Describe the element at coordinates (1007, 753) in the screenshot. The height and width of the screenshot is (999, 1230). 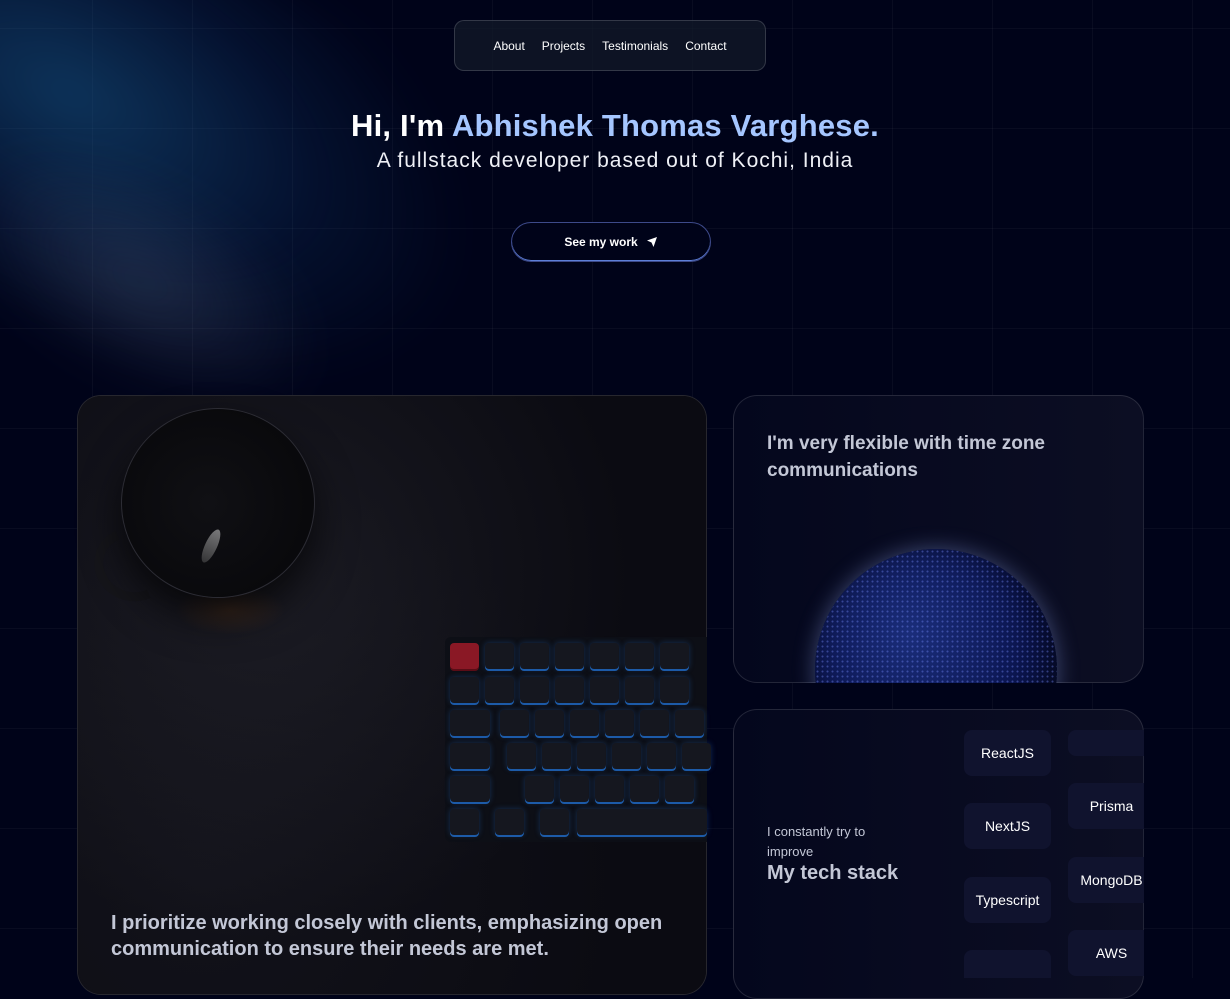
I see `tech-chip-reactjs: ReactJS` at that location.